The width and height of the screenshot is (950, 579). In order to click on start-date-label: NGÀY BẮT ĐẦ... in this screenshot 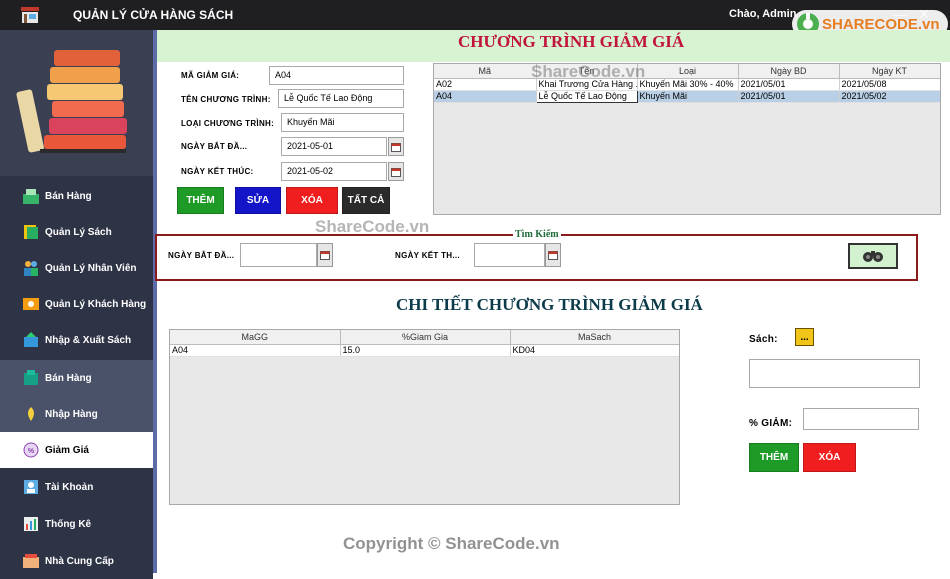, I will do `click(214, 146)`.